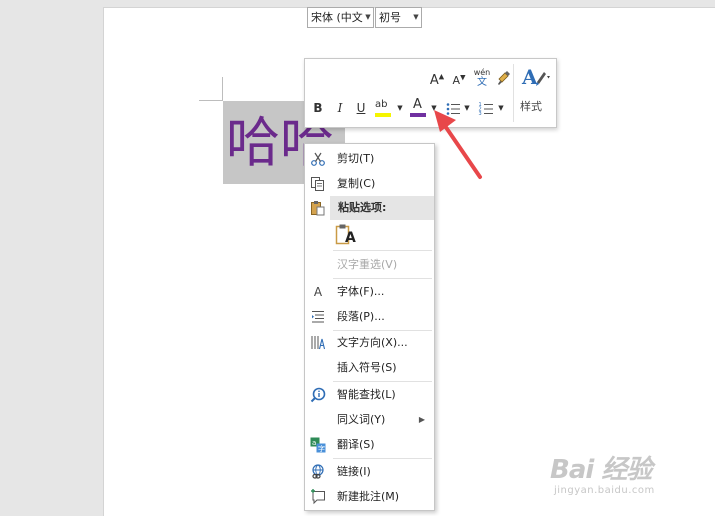 The height and width of the screenshot is (516, 715). What do you see at coordinates (601, 470) in the screenshot?
I see `watermark-brand: Bai 经验` at bounding box center [601, 470].